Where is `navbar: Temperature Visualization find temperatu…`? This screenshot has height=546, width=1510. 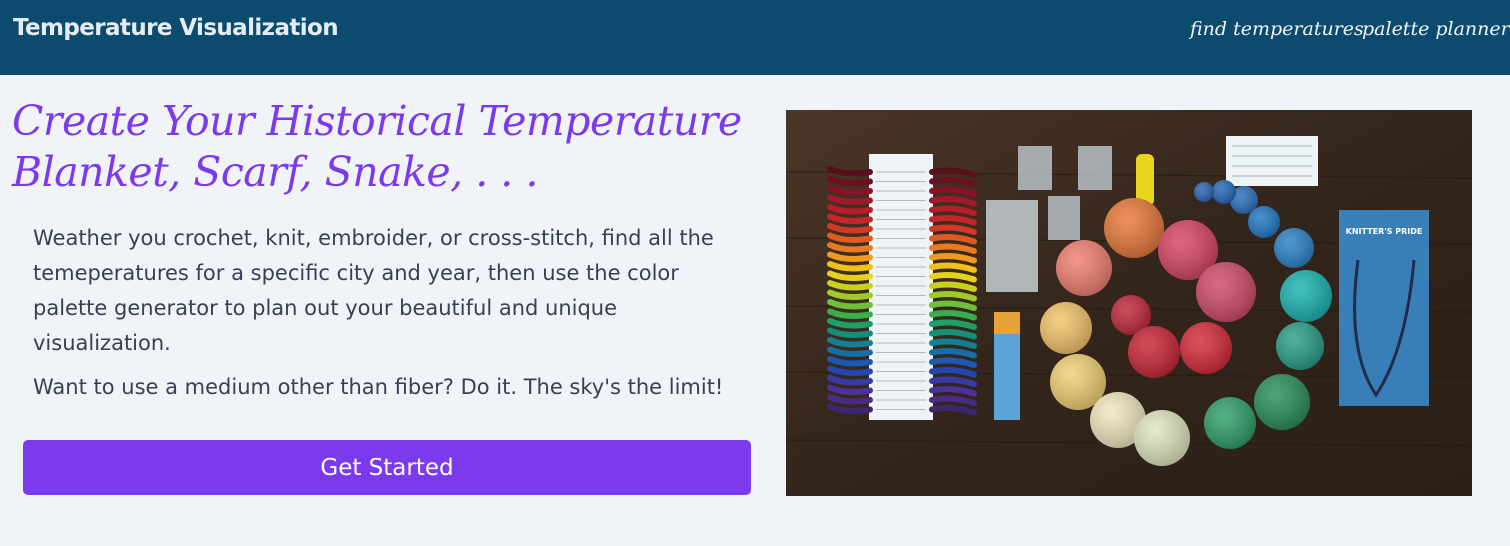 navbar: Temperature Visualization find temperatu… is located at coordinates (755, 37).